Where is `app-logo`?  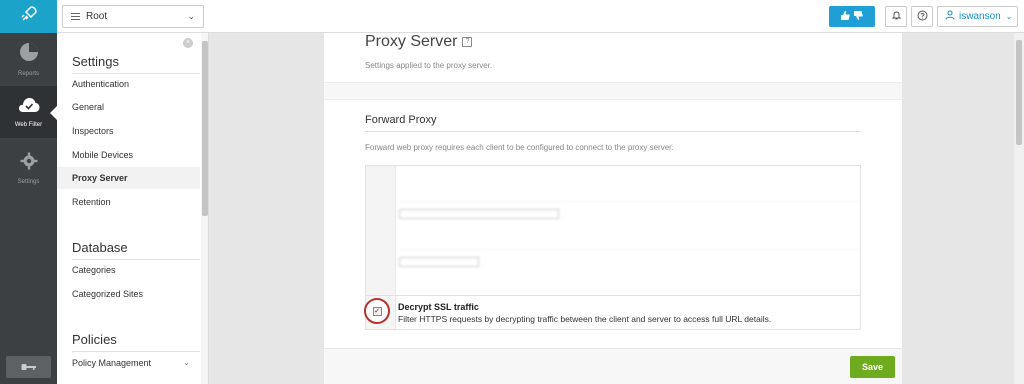
app-logo is located at coordinates (28, 16).